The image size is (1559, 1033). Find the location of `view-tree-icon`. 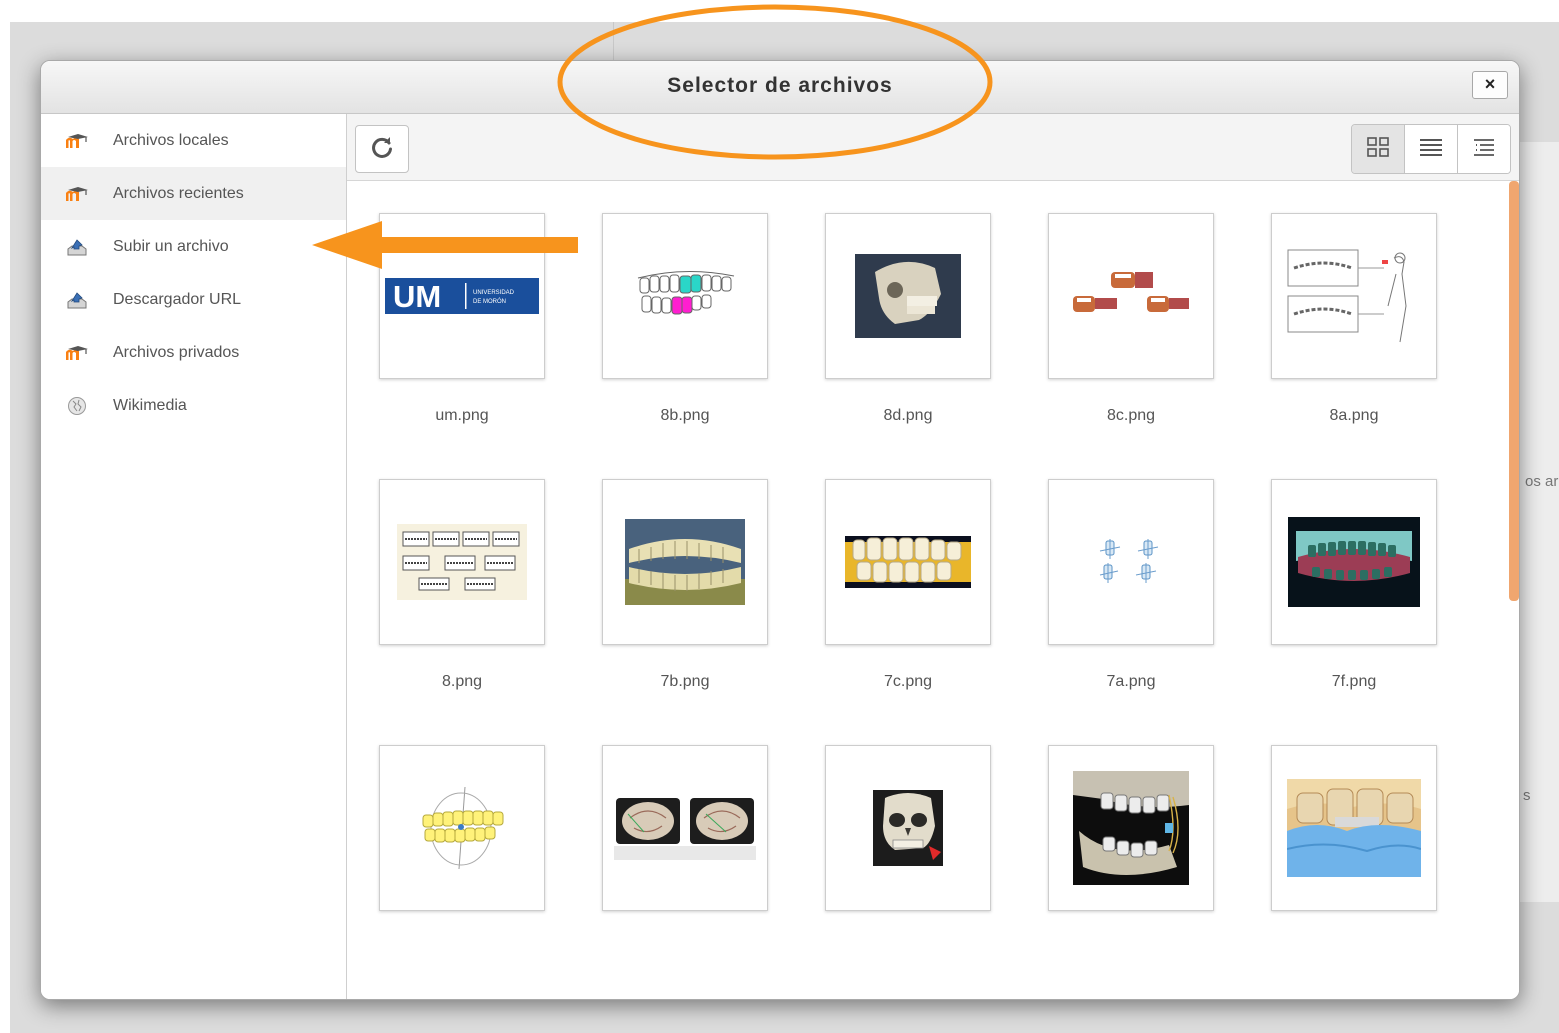

view-tree-icon is located at coordinates (1484, 149).